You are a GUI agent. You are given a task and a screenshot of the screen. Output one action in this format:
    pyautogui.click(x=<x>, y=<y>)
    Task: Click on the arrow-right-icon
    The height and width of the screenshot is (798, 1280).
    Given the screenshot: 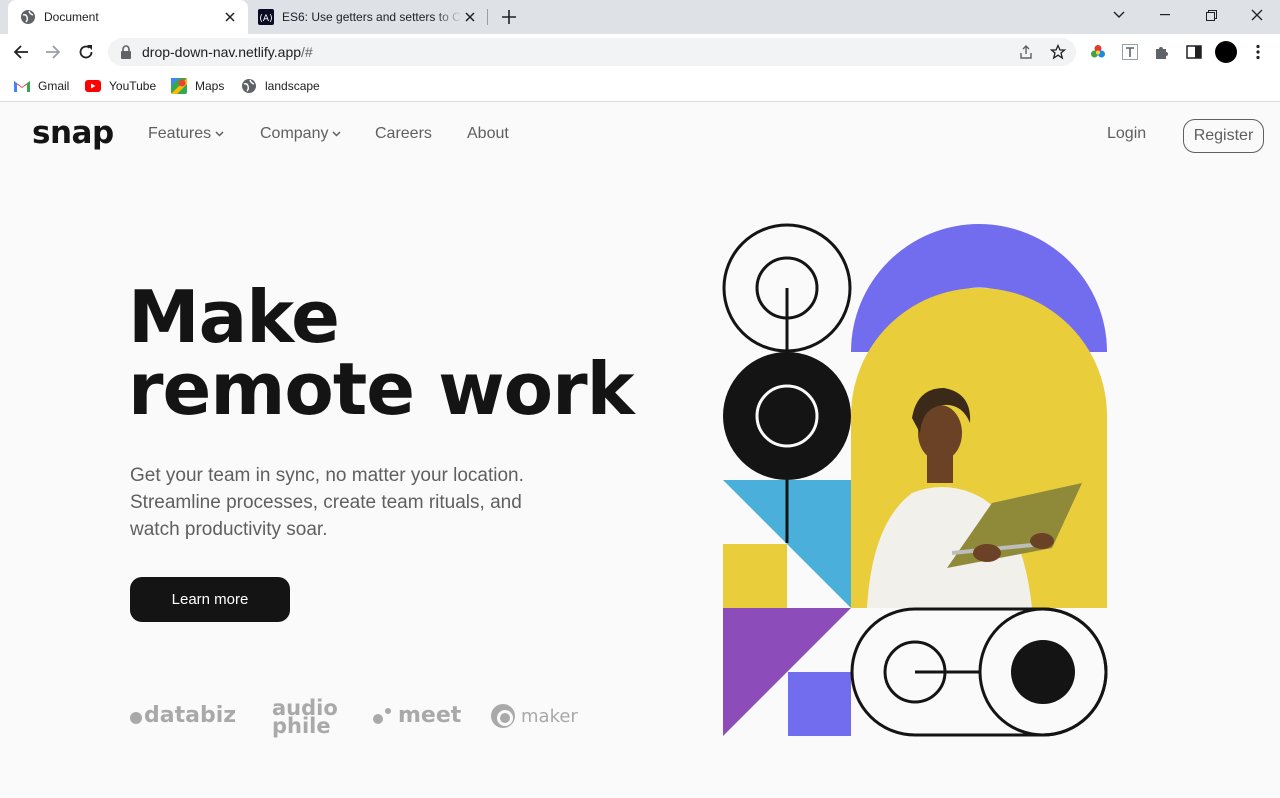 What is the action you would take?
    pyautogui.click(x=53, y=52)
    